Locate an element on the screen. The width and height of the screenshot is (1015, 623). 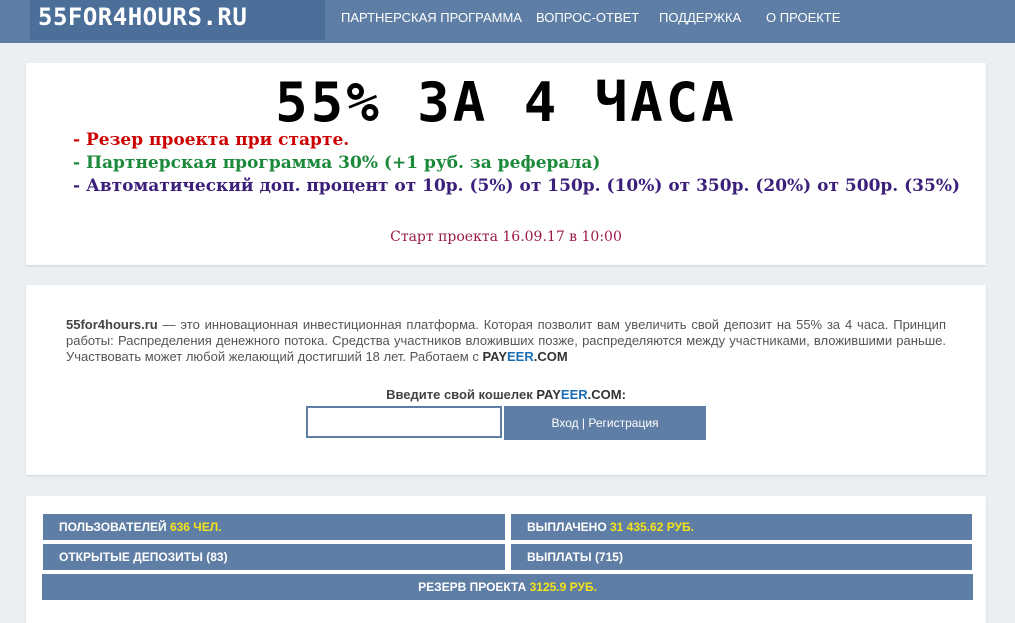
stat-reserve-label: РЕЗЕРВ ПРОЕКТА is located at coordinates (474, 587).